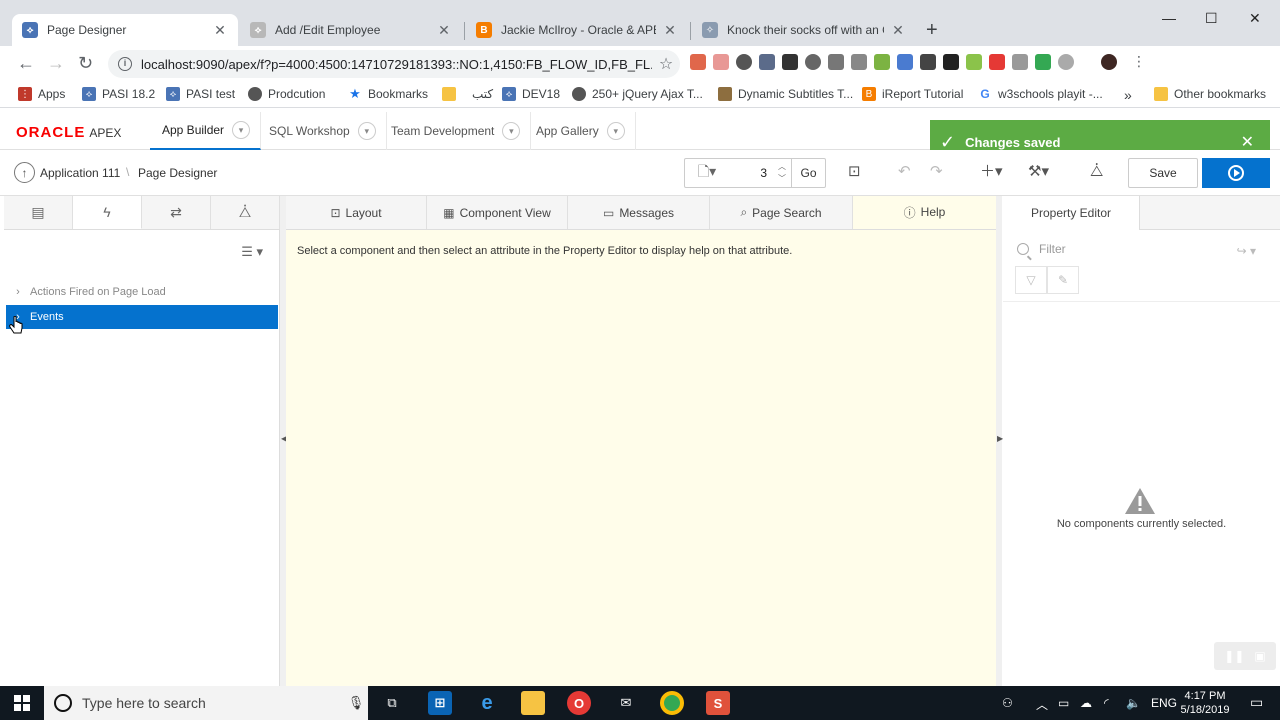  Describe the element at coordinates (1210, 94) in the screenshot. I see `bookmark-other: Other bookmarks` at that location.